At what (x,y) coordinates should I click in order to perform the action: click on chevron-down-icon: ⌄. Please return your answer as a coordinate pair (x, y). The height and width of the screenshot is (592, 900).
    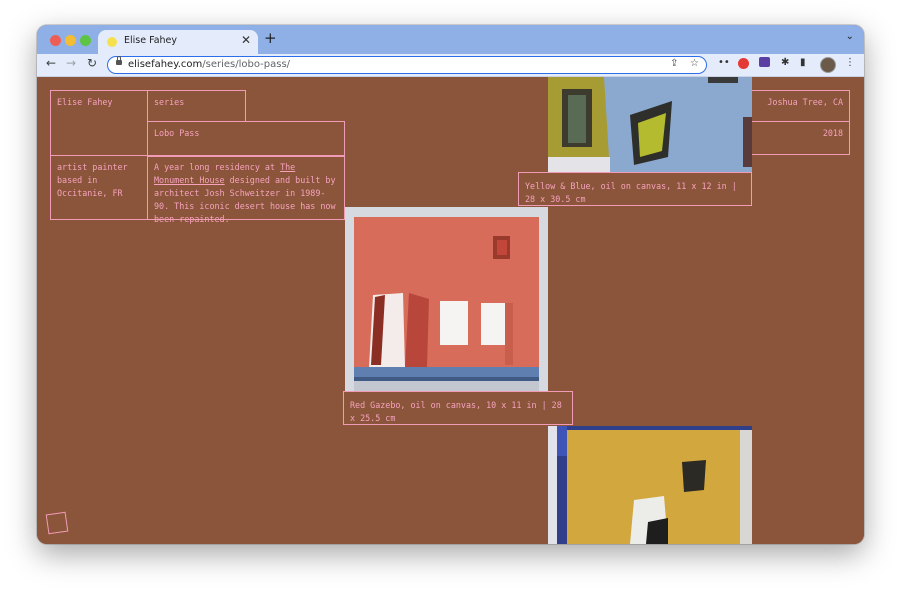
    Looking at the image, I should click on (850, 36).